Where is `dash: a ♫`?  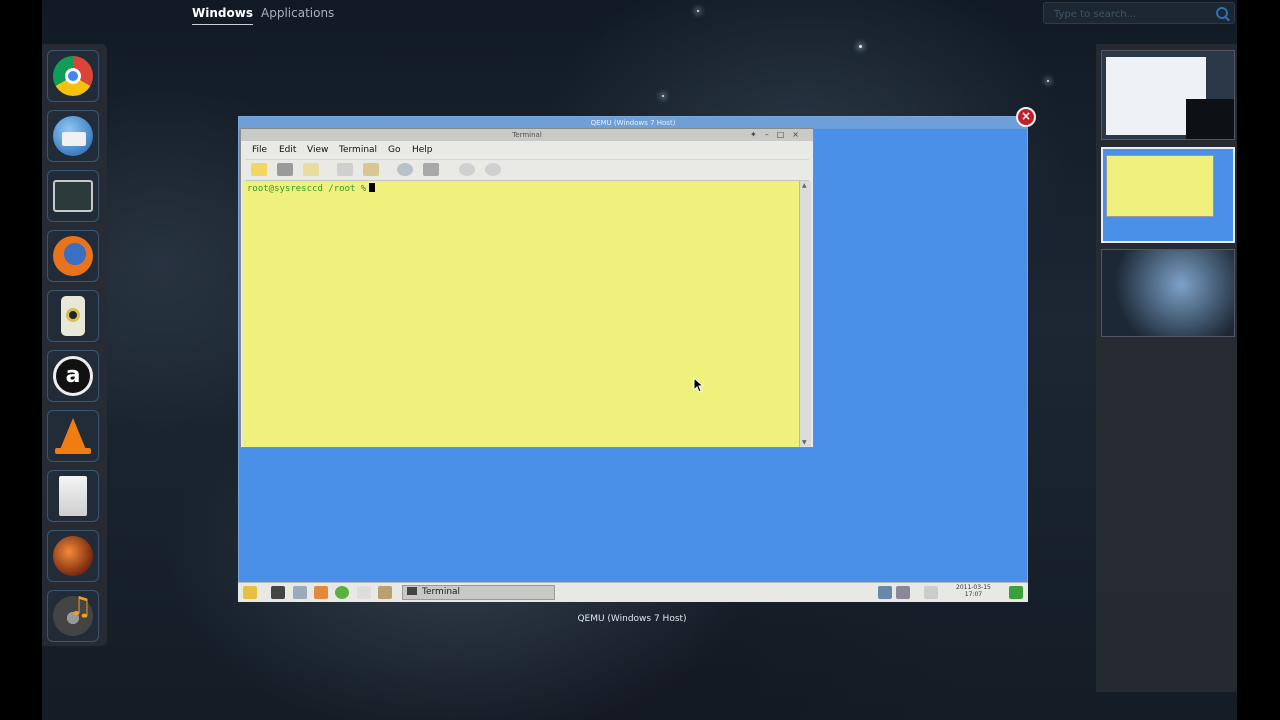
dash: a ♫ is located at coordinates (74, 345).